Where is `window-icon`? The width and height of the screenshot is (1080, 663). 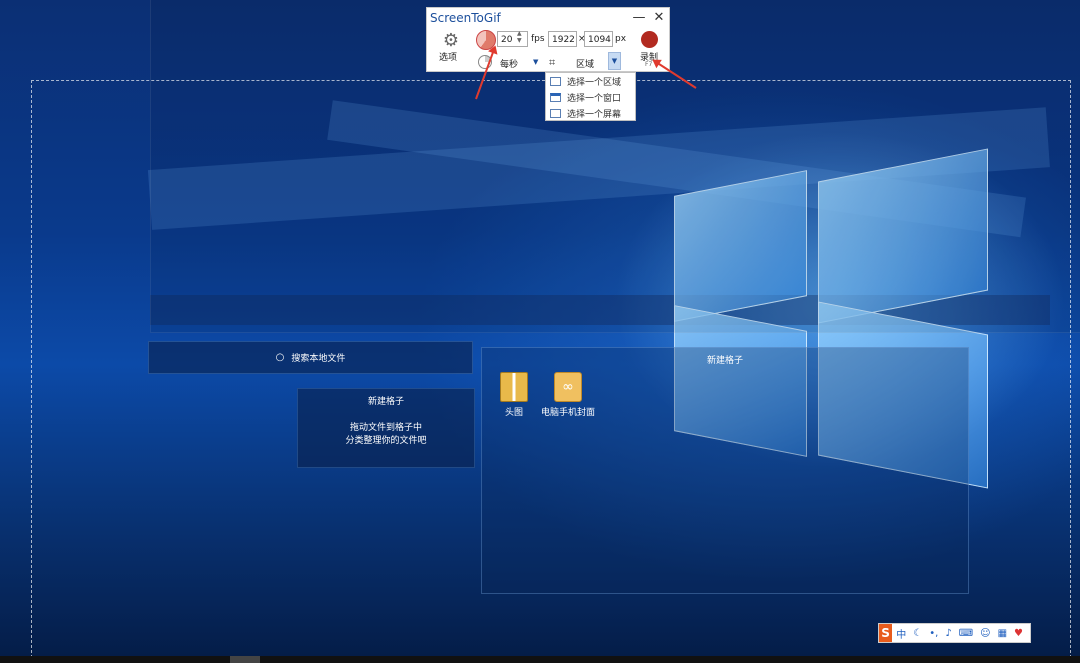 window-icon is located at coordinates (555, 97).